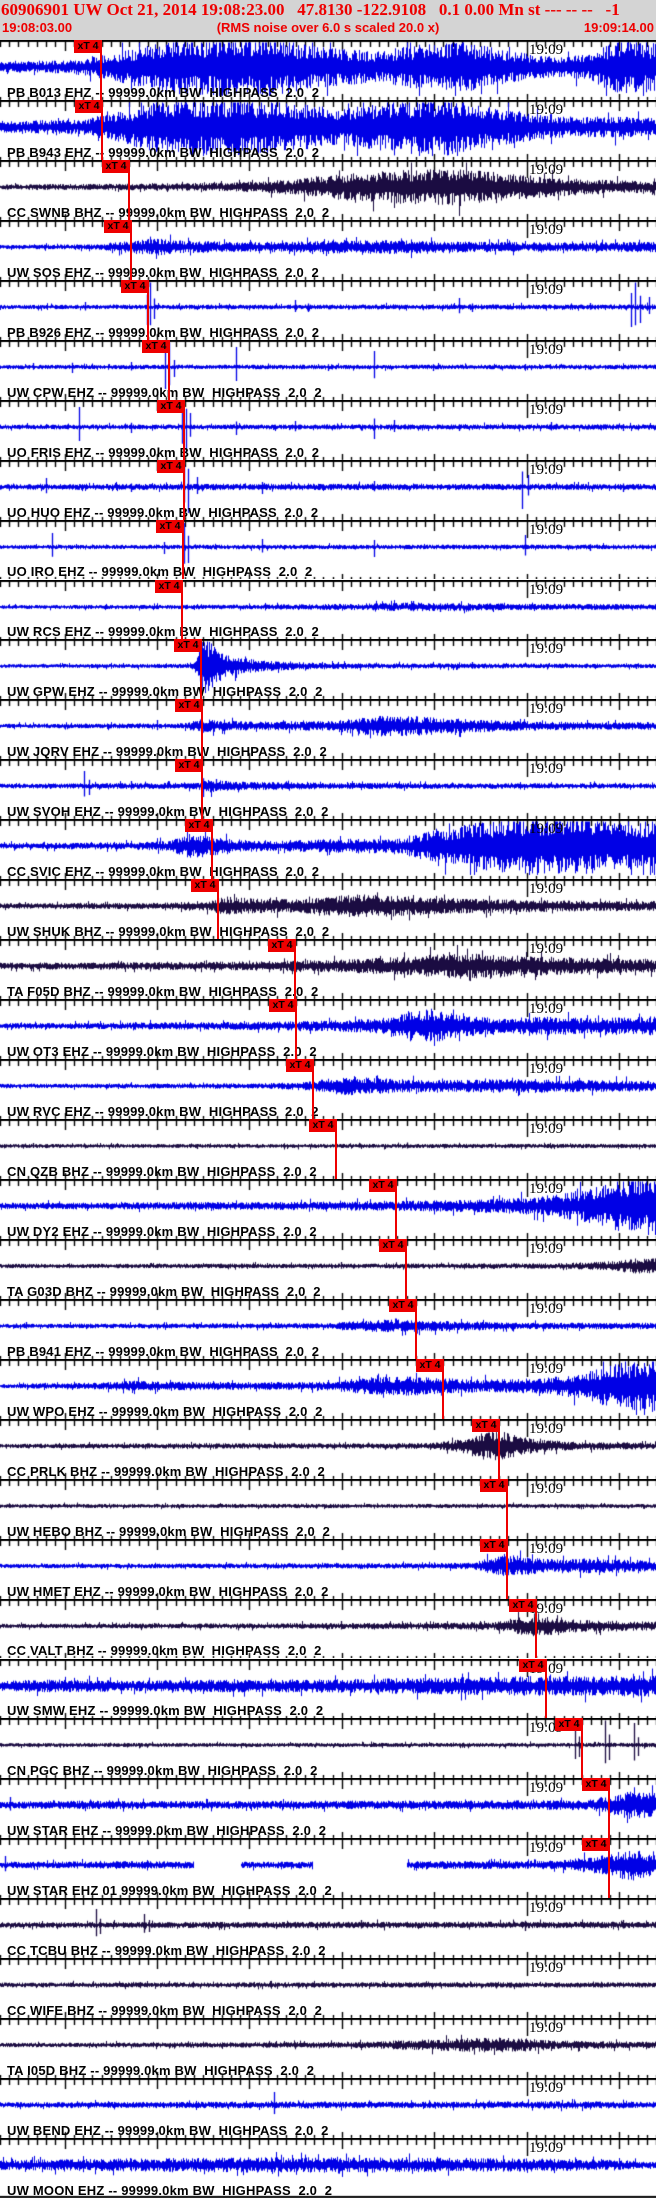  What do you see at coordinates (393, 1245) in the screenshot?
I see `pick-flag-ta-g03d: xT 4` at bounding box center [393, 1245].